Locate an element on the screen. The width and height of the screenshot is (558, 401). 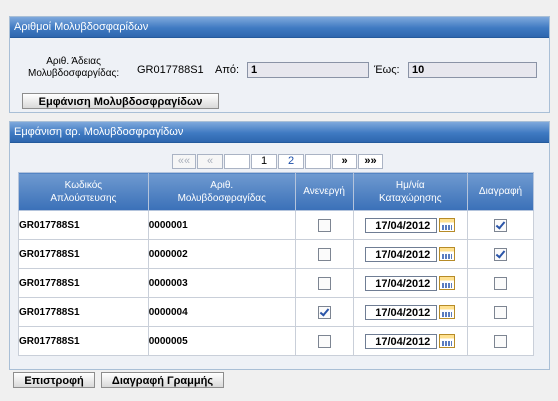
table-row: GR017788S1 0000001 17/04/2012 is located at coordinates (276, 225).